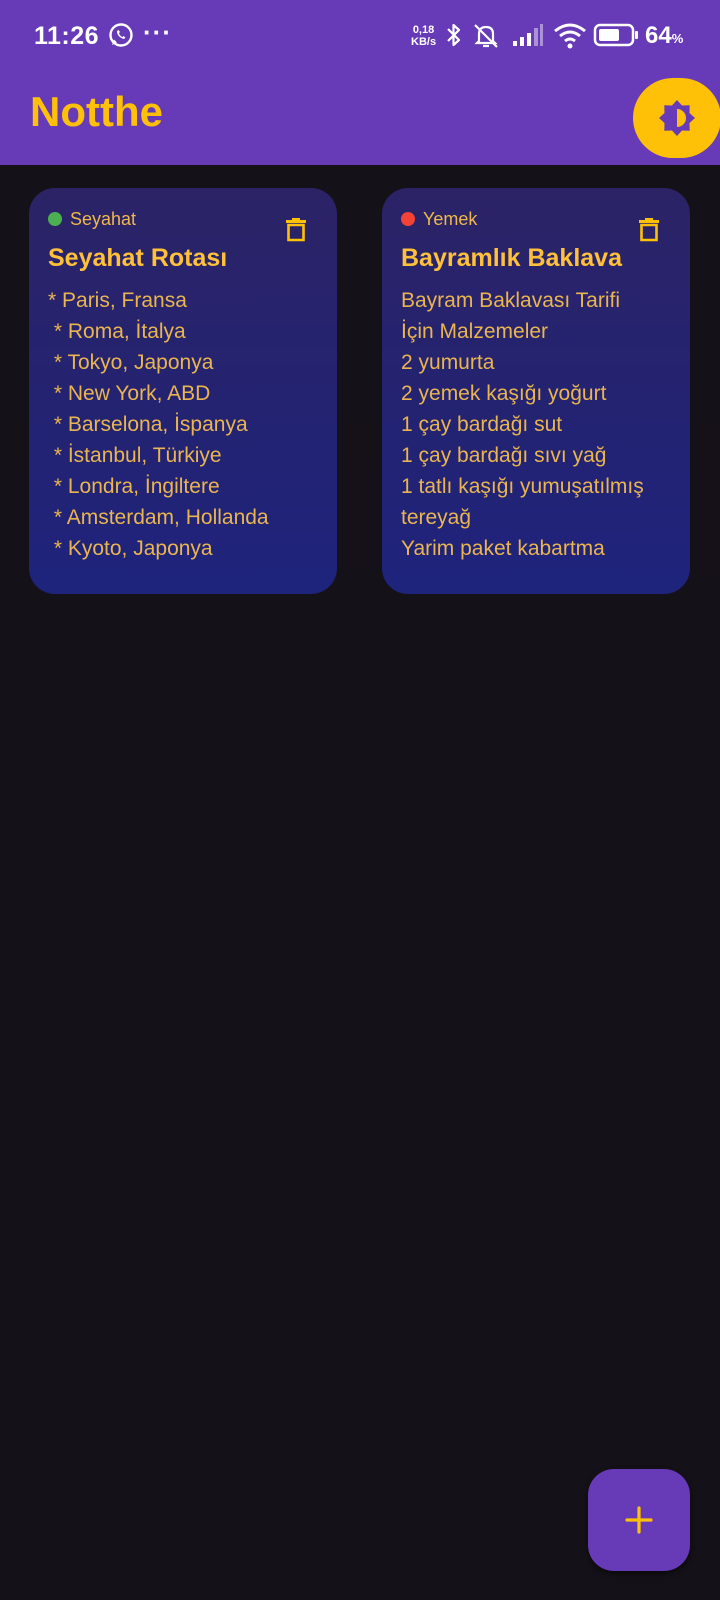 The width and height of the screenshot is (720, 1600). Describe the element at coordinates (103, 218) in the screenshot. I see `category-label: Seyahat` at that location.